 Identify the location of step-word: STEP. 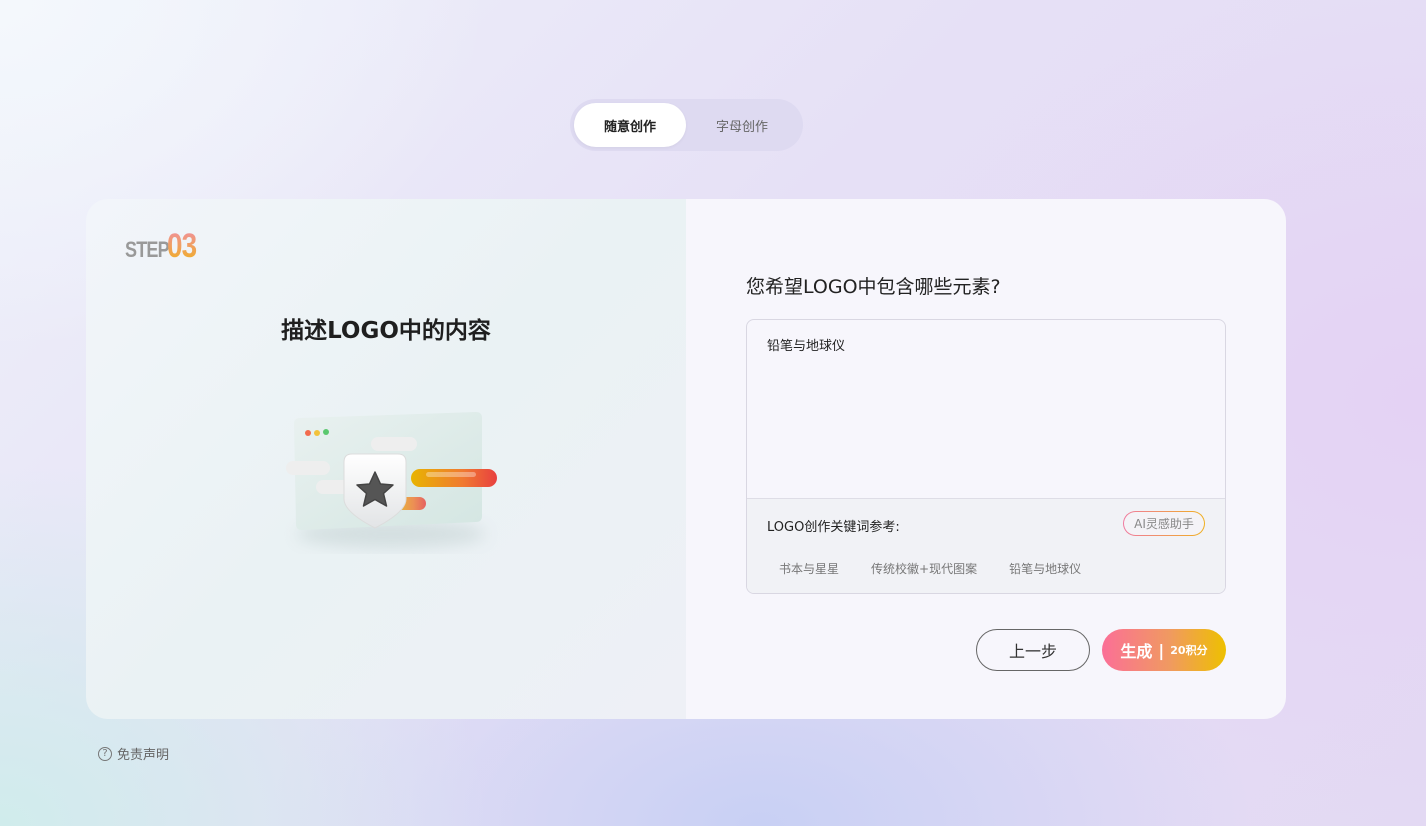
(147, 249).